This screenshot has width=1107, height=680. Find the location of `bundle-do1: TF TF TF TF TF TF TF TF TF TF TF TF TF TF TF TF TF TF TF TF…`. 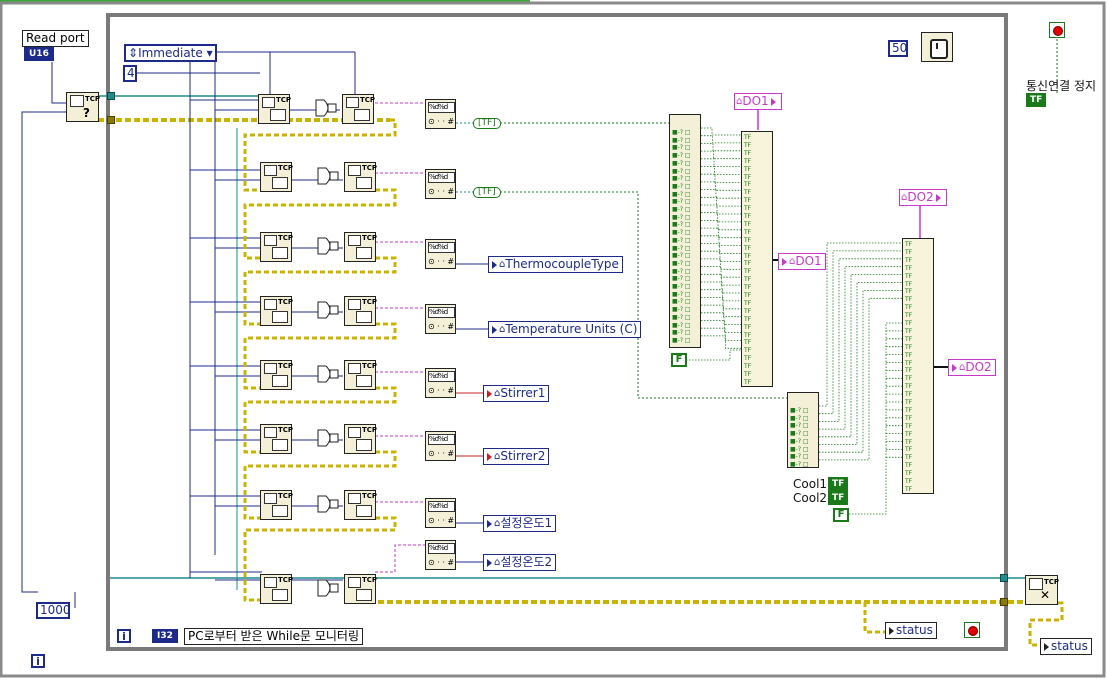

bundle-do1: TF TF TF TF TF TF TF TF TF TF TF TF TF TF TF TF TF TF TF TF… is located at coordinates (757, 259).